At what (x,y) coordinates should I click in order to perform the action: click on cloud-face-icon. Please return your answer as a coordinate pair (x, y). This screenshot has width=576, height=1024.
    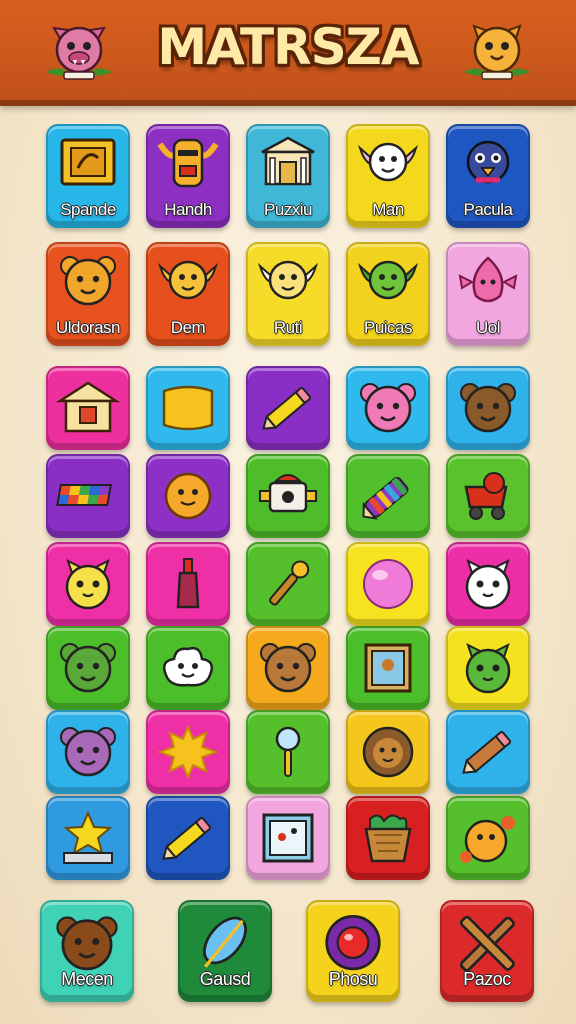
    Looking at the image, I should click on (188, 668).